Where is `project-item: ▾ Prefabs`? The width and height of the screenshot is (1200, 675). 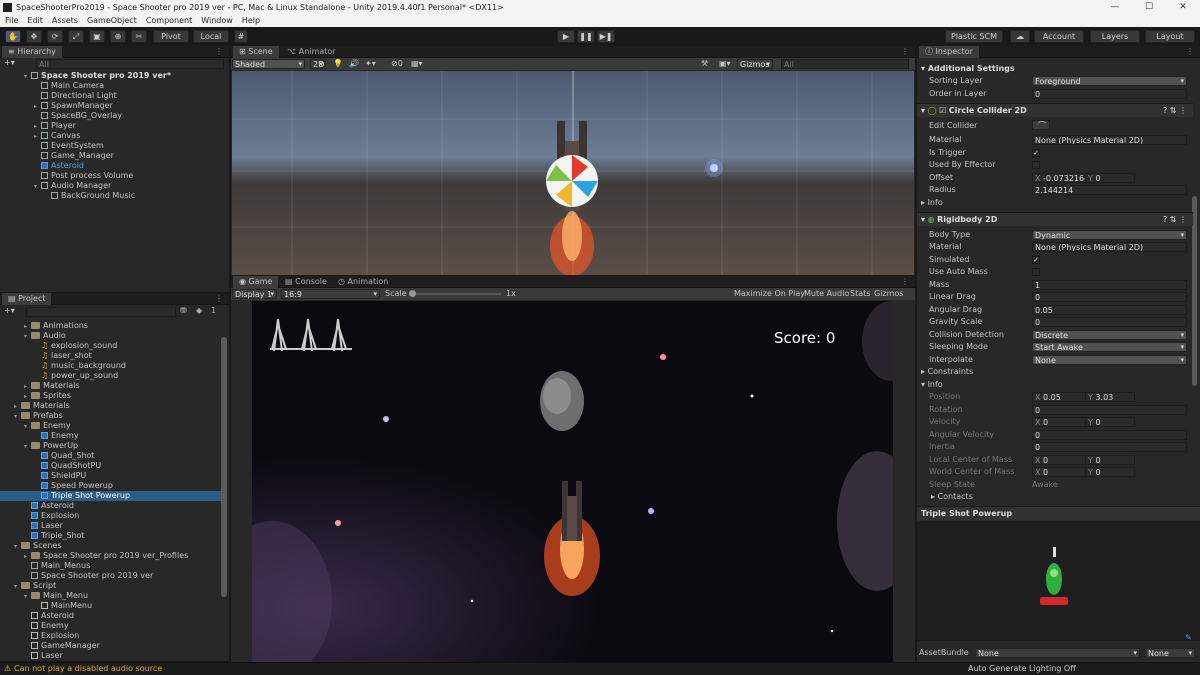 project-item: ▾ Prefabs is located at coordinates (38, 416).